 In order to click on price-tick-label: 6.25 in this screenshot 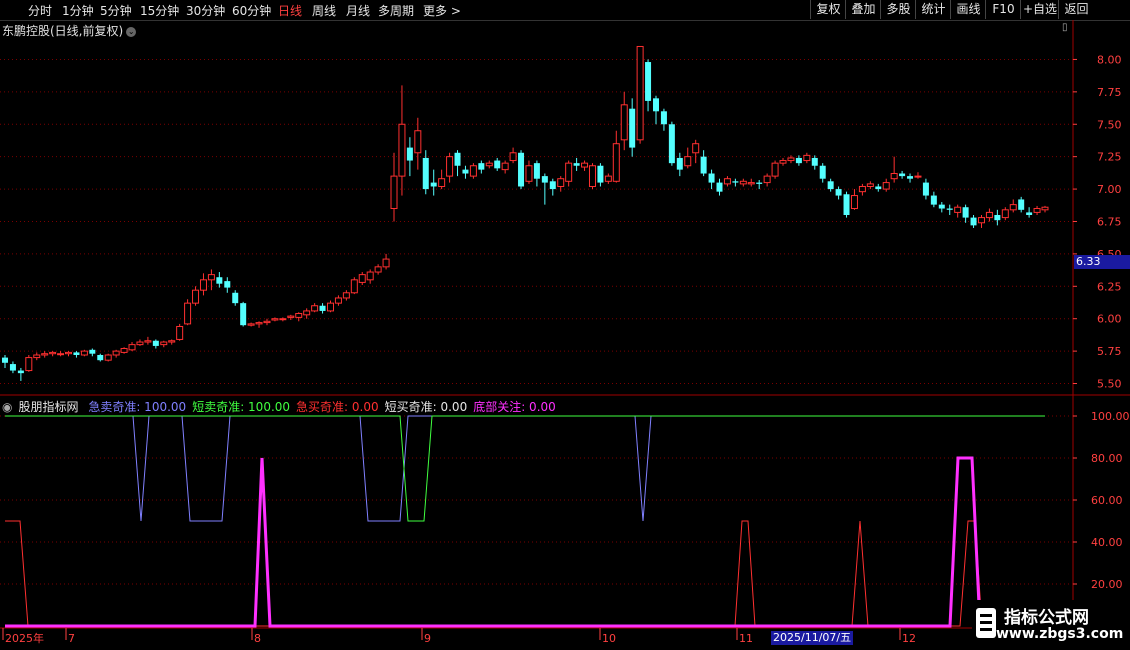, I will do `click(1109, 286)`.